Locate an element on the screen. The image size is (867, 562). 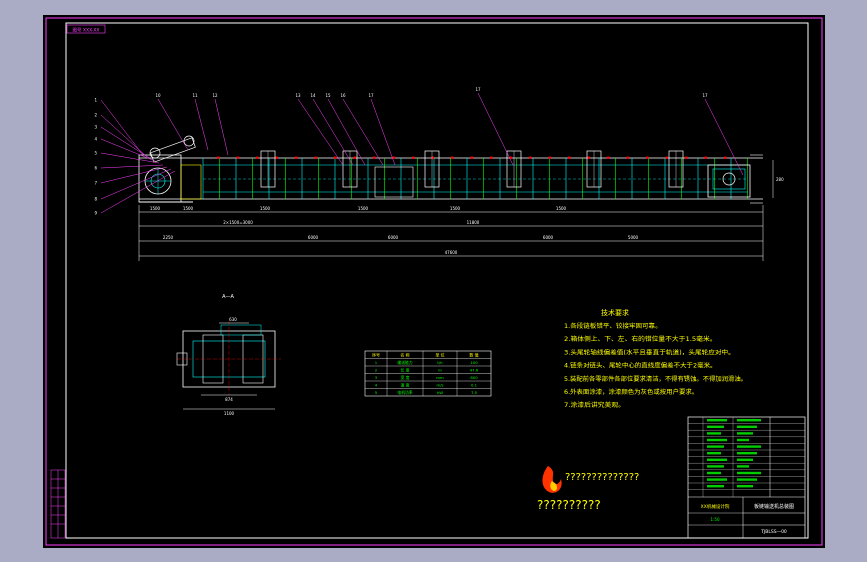
corner-tag: 图号 XXX-XX is located at coordinates (85, 31).